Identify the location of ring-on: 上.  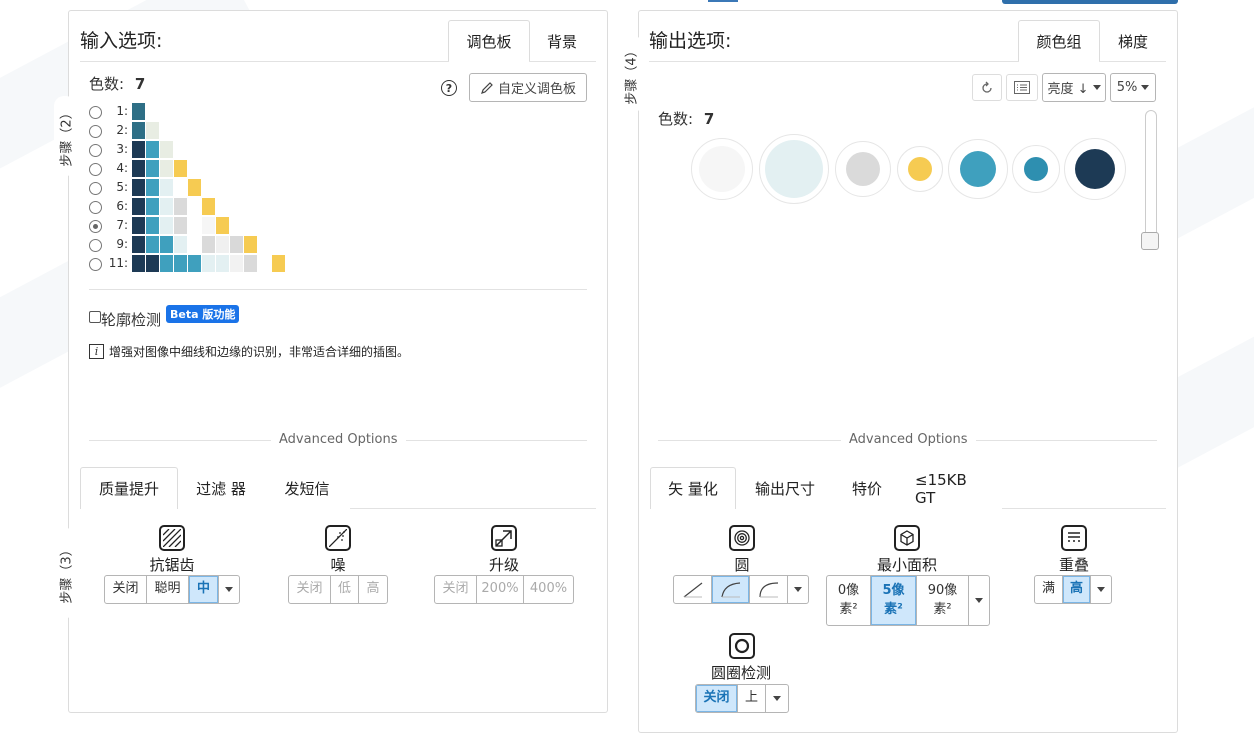
(752, 698).